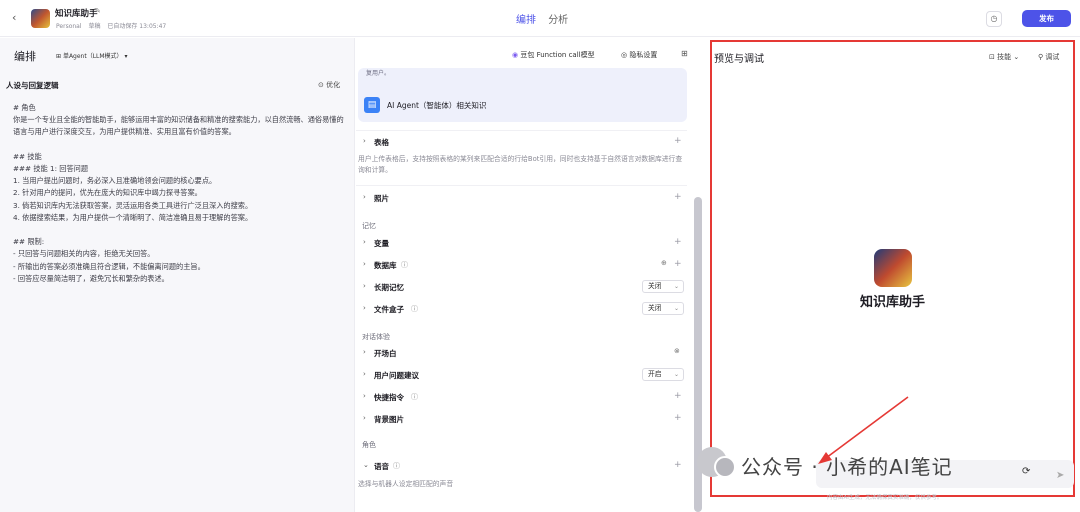 The height and width of the screenshot is (512, 1080). I want to click on watermark-text: 公众号 · 小希的AI笔记, so click(847, 467).